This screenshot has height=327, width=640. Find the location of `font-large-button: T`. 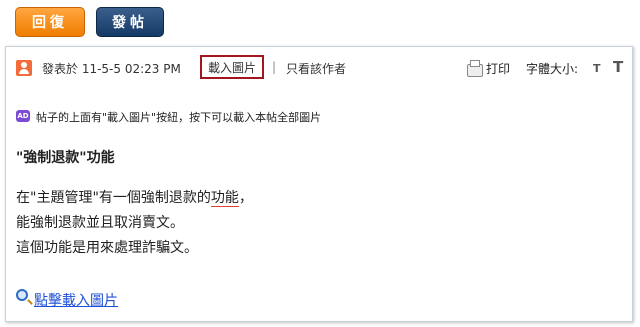

font-large-button: T is located at coordinates (618, 67).